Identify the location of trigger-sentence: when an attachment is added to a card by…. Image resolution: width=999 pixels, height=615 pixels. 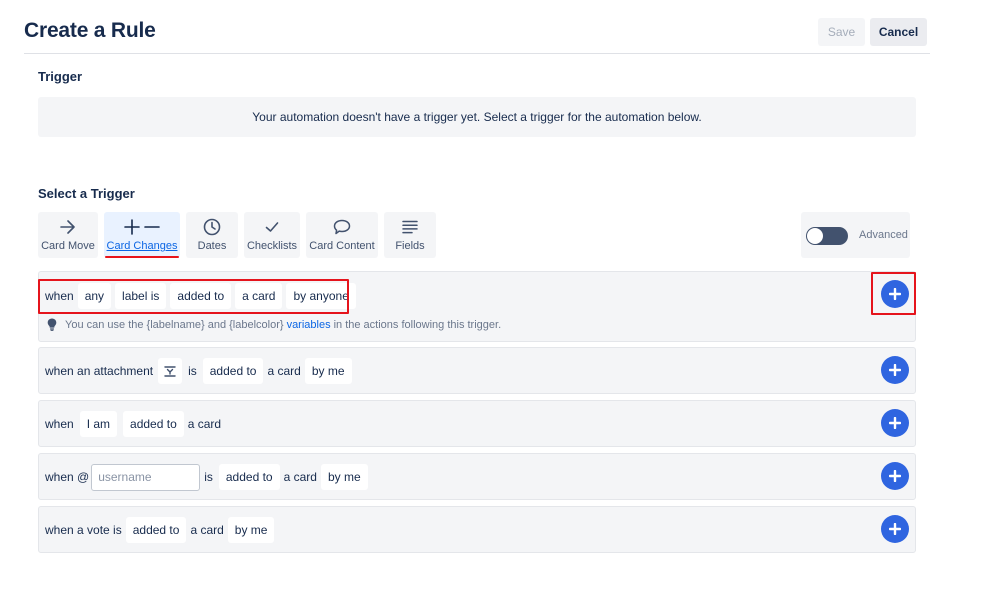
(200, 371).